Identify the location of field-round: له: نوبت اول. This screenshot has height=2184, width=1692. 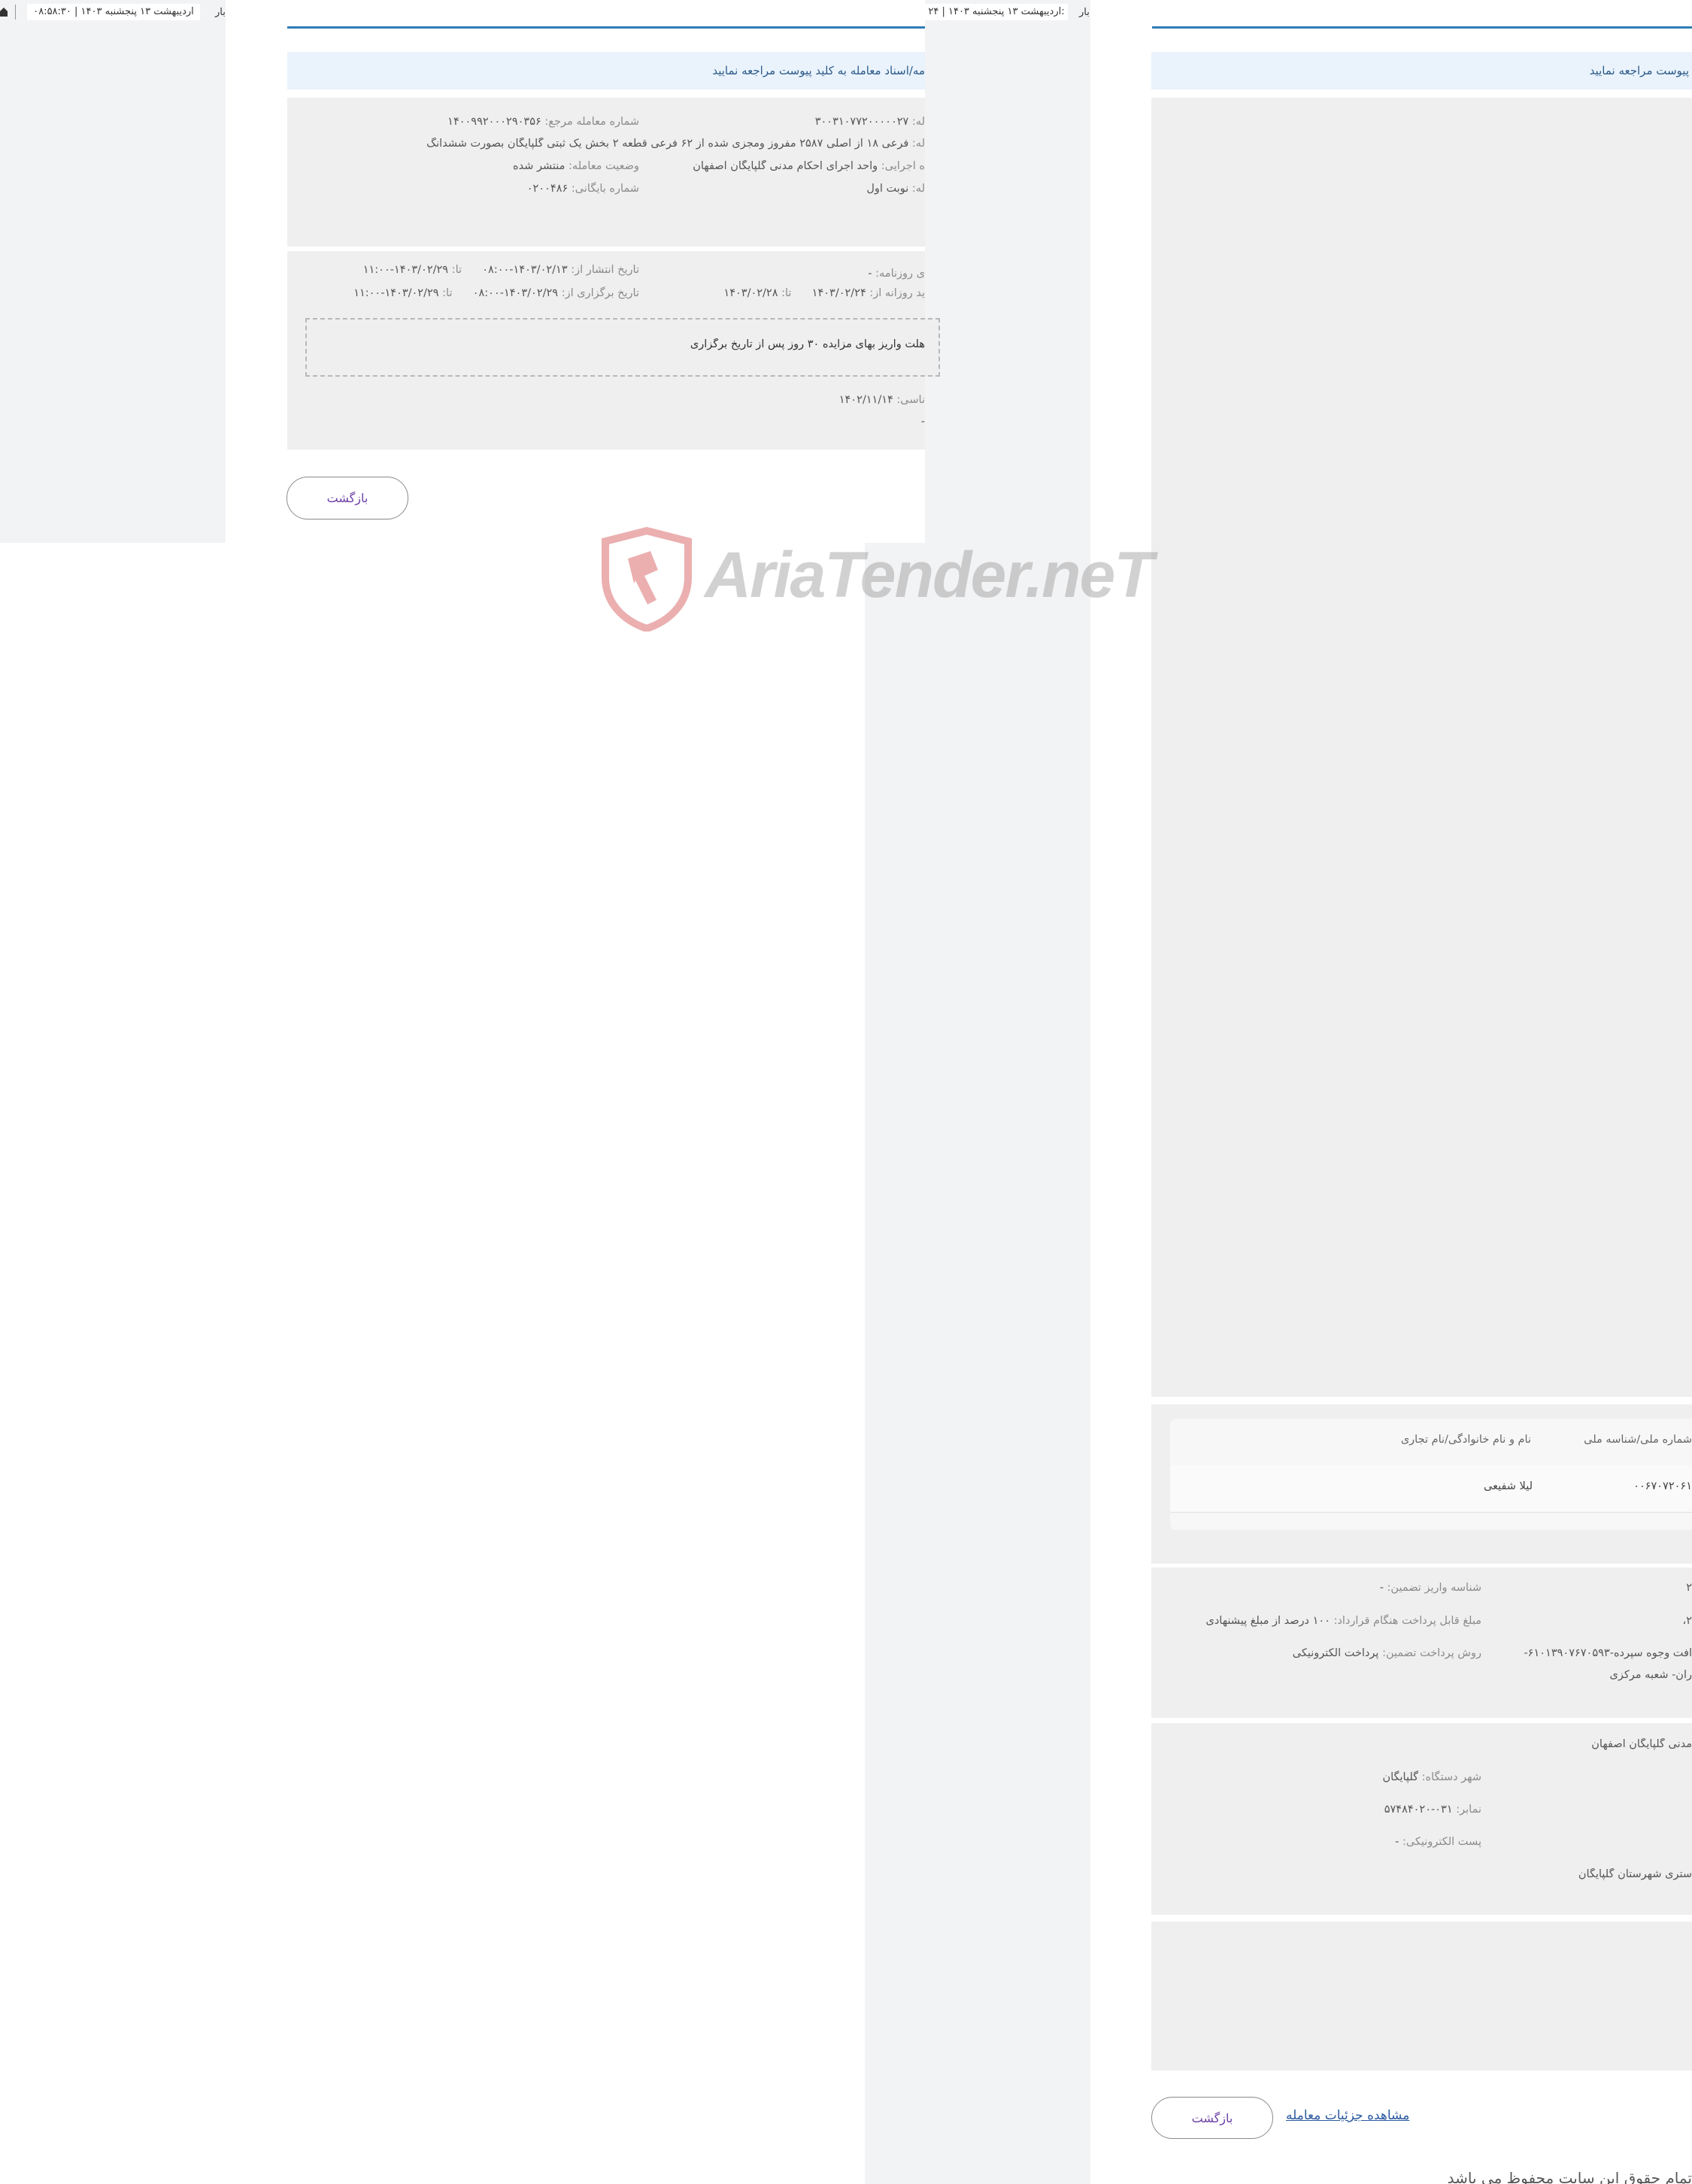
(857, 189).